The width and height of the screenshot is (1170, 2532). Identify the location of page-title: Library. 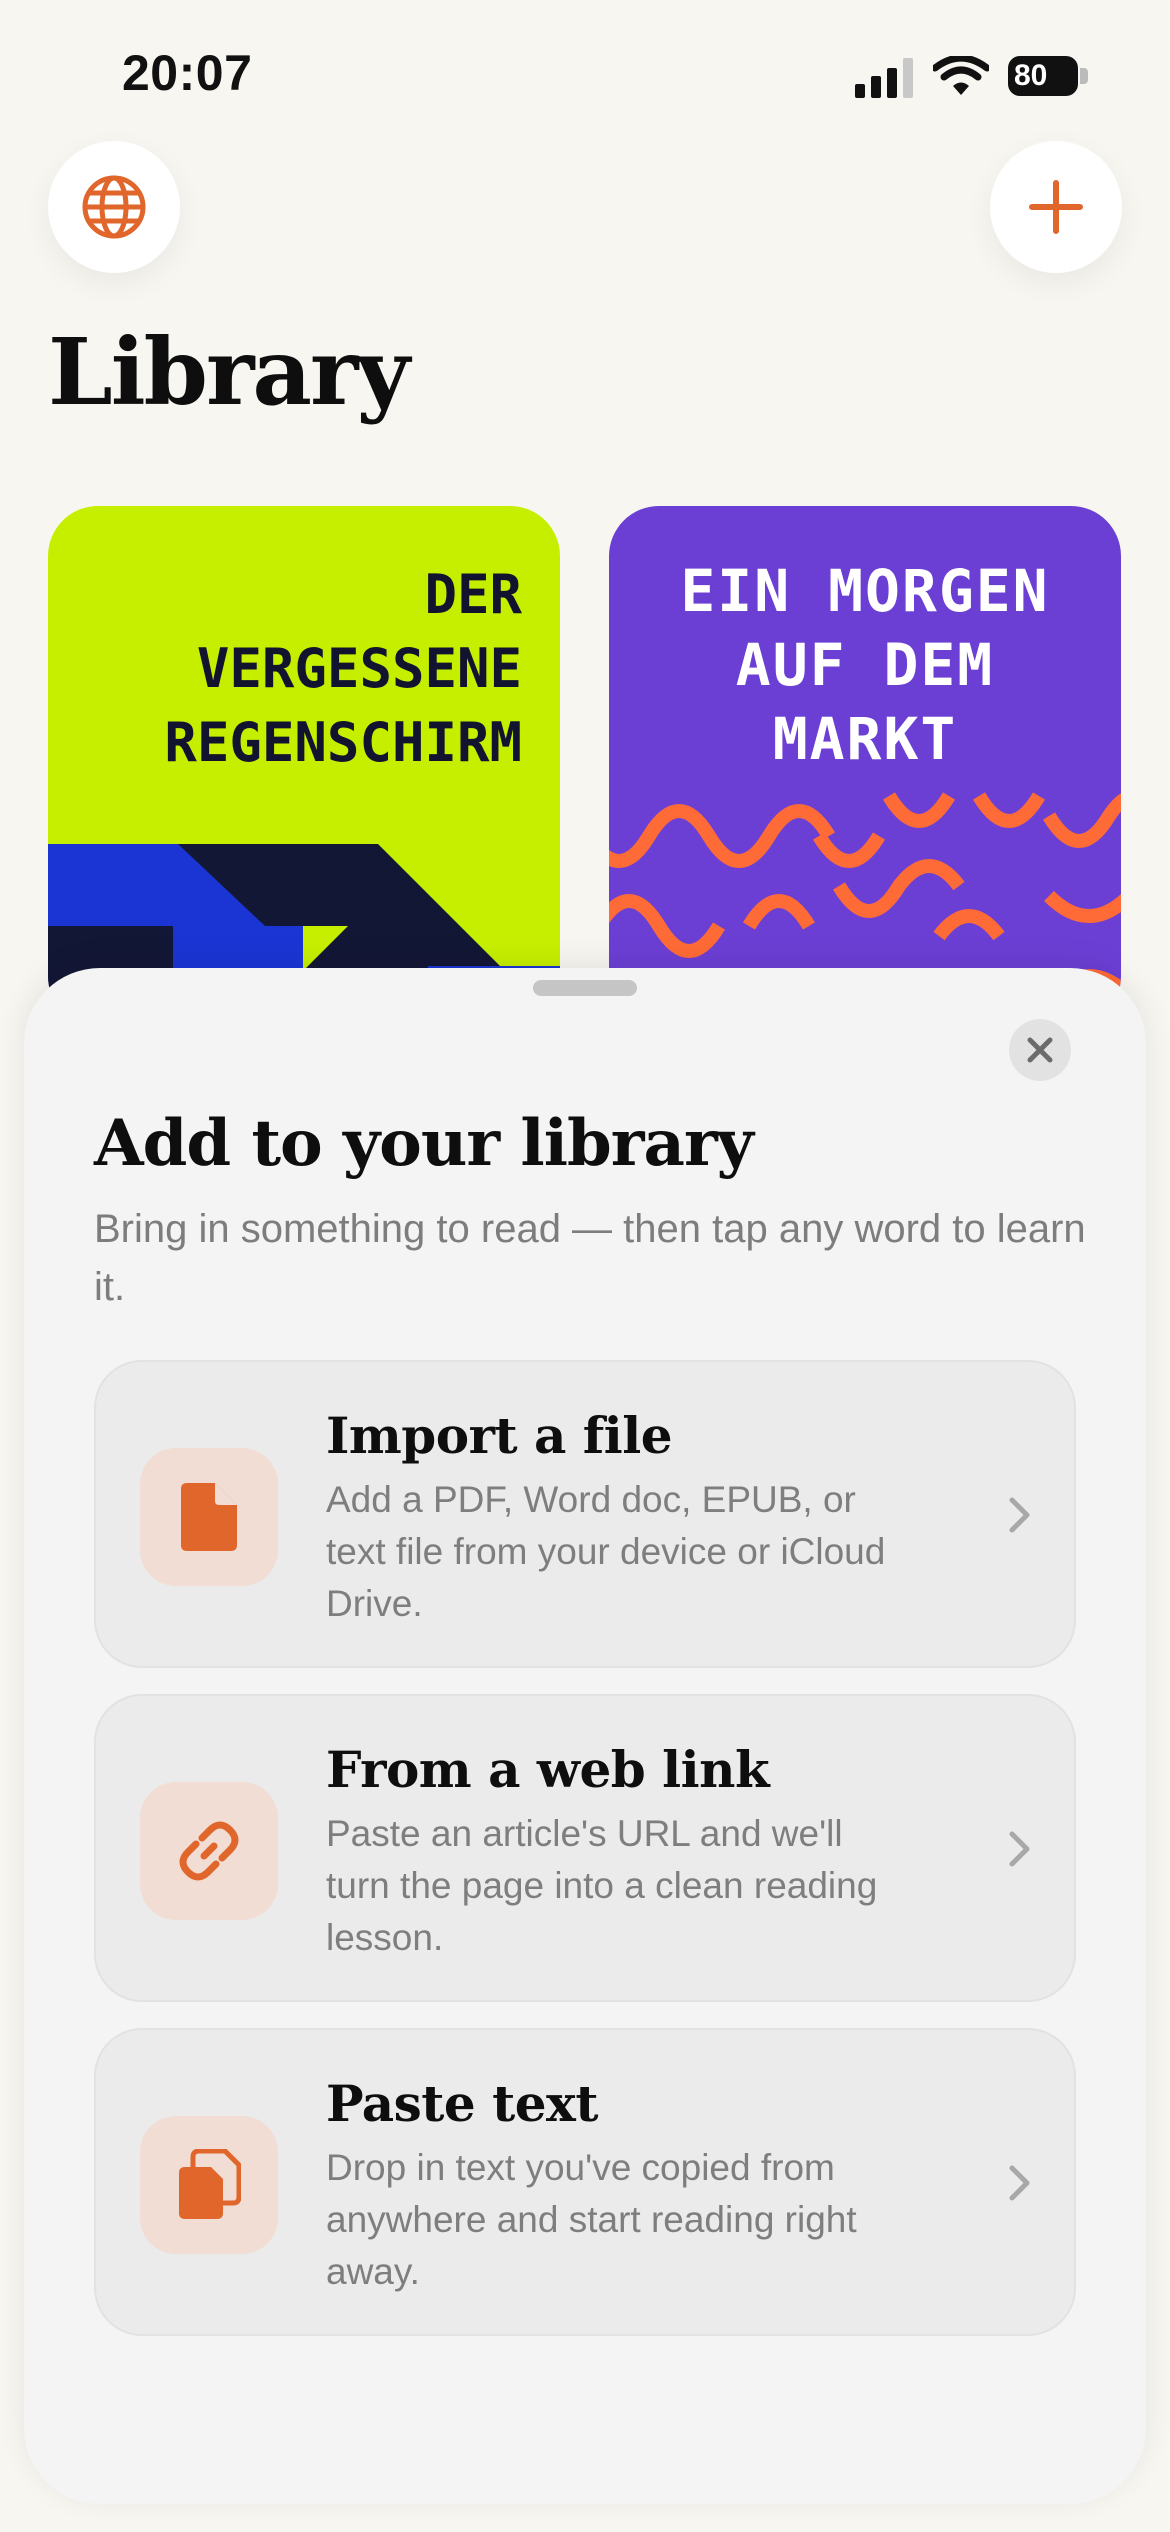
(229, 372).